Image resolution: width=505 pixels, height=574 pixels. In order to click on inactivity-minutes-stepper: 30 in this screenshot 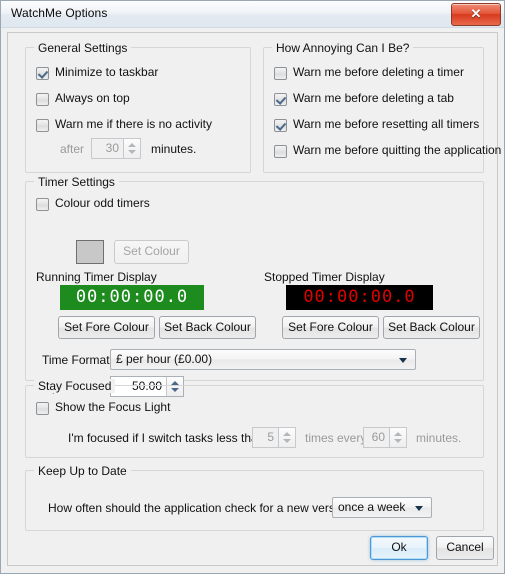, I will do `click(116, 148)`.